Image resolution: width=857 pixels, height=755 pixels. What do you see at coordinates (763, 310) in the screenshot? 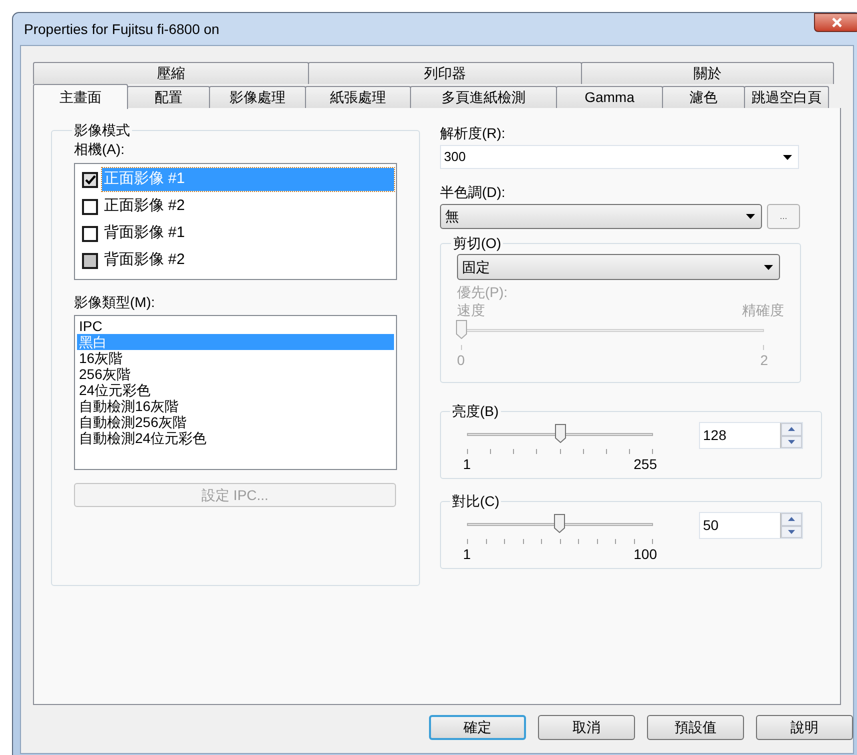
I see `slider-max-label: 精確度` at bounding box center [763, 310].